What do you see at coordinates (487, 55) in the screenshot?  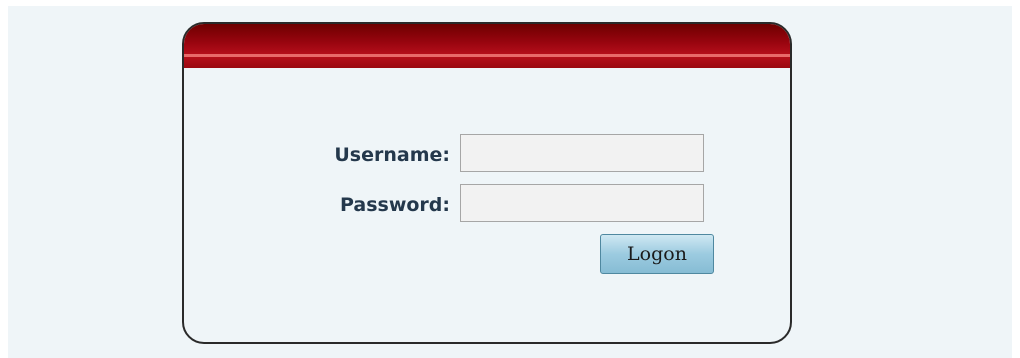 I see `header-stripe` at bounding box center [487, 55].